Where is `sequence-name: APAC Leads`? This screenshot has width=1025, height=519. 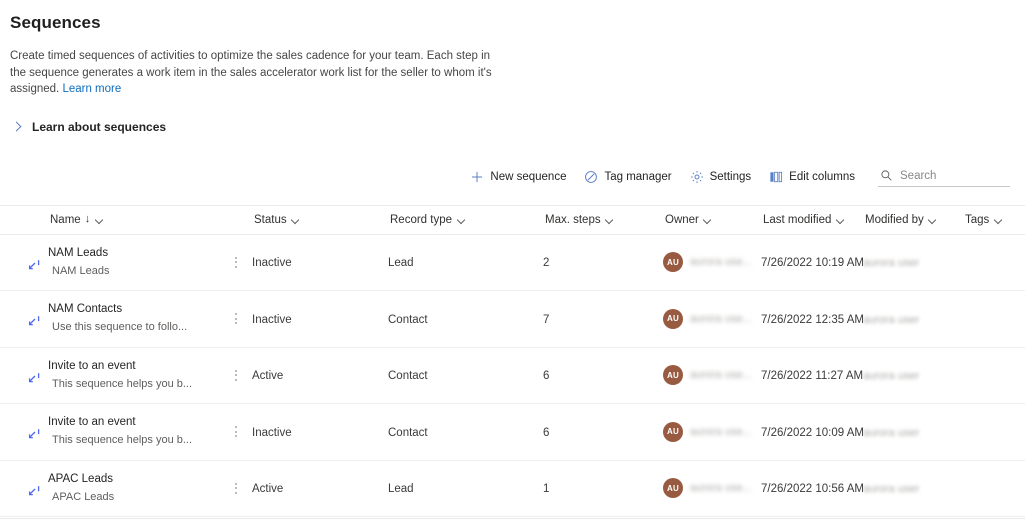
sequence-name: APAC Leads is located at coordinates (134, 479).